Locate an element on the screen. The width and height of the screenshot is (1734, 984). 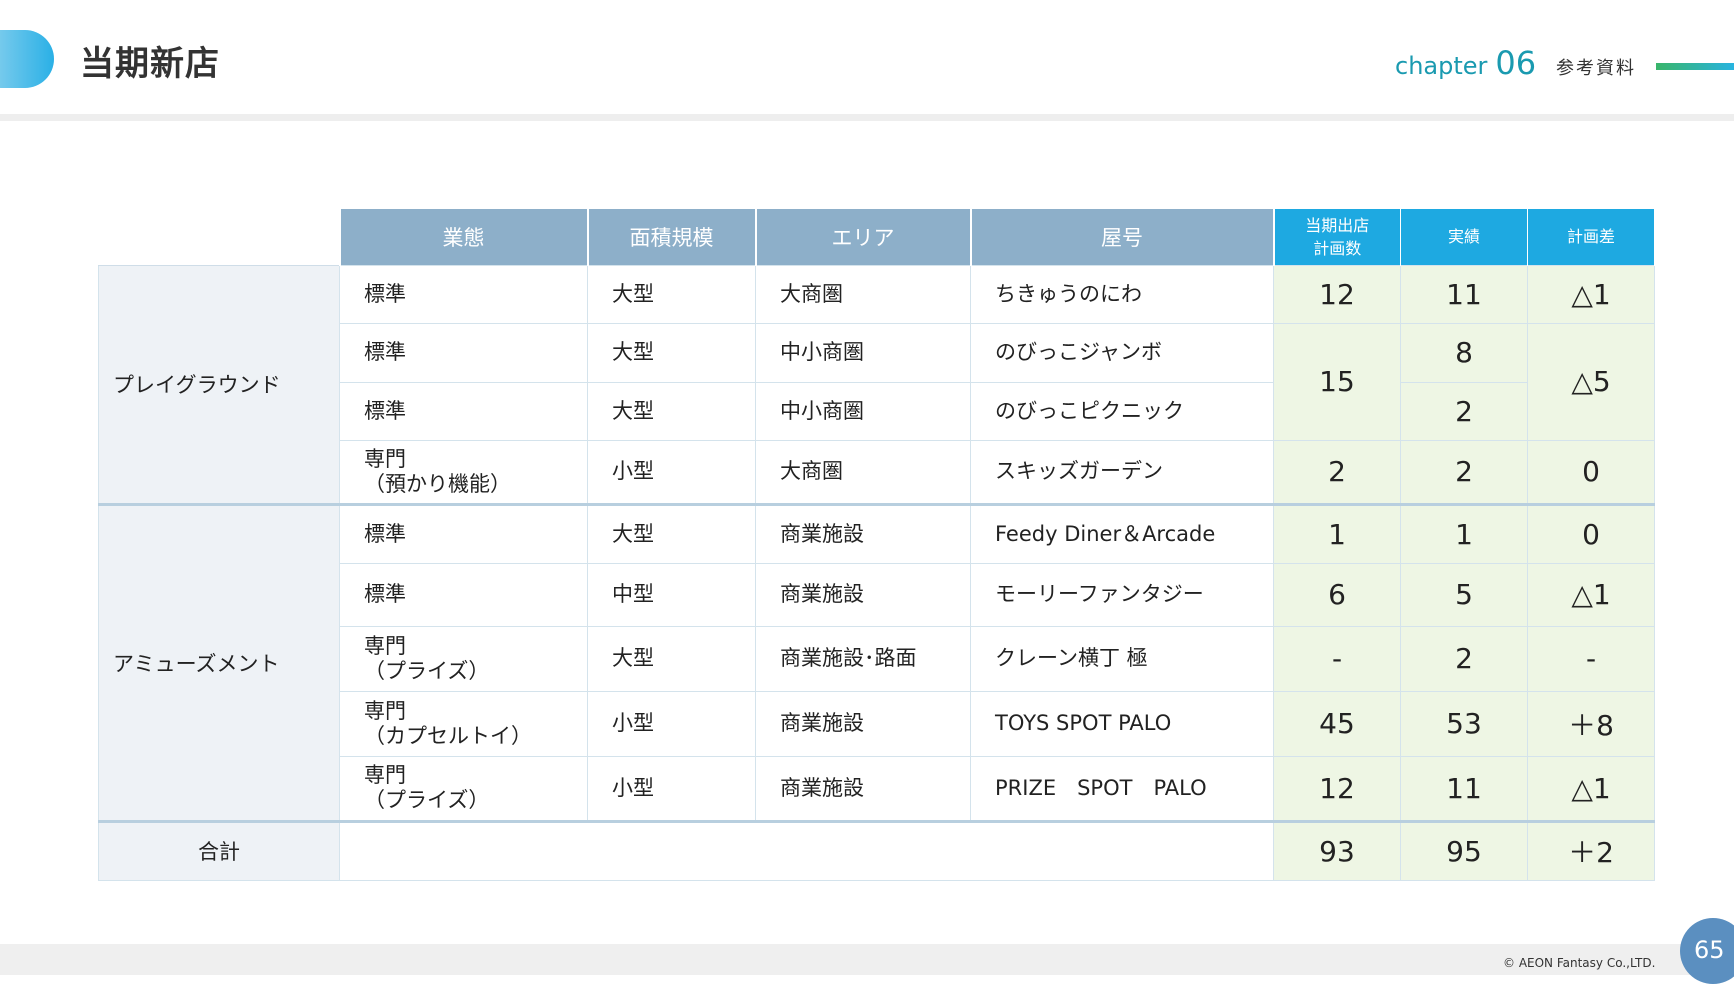
cell-store-name: TOYS SPOT PALO is located at coordinates (1122, 723).